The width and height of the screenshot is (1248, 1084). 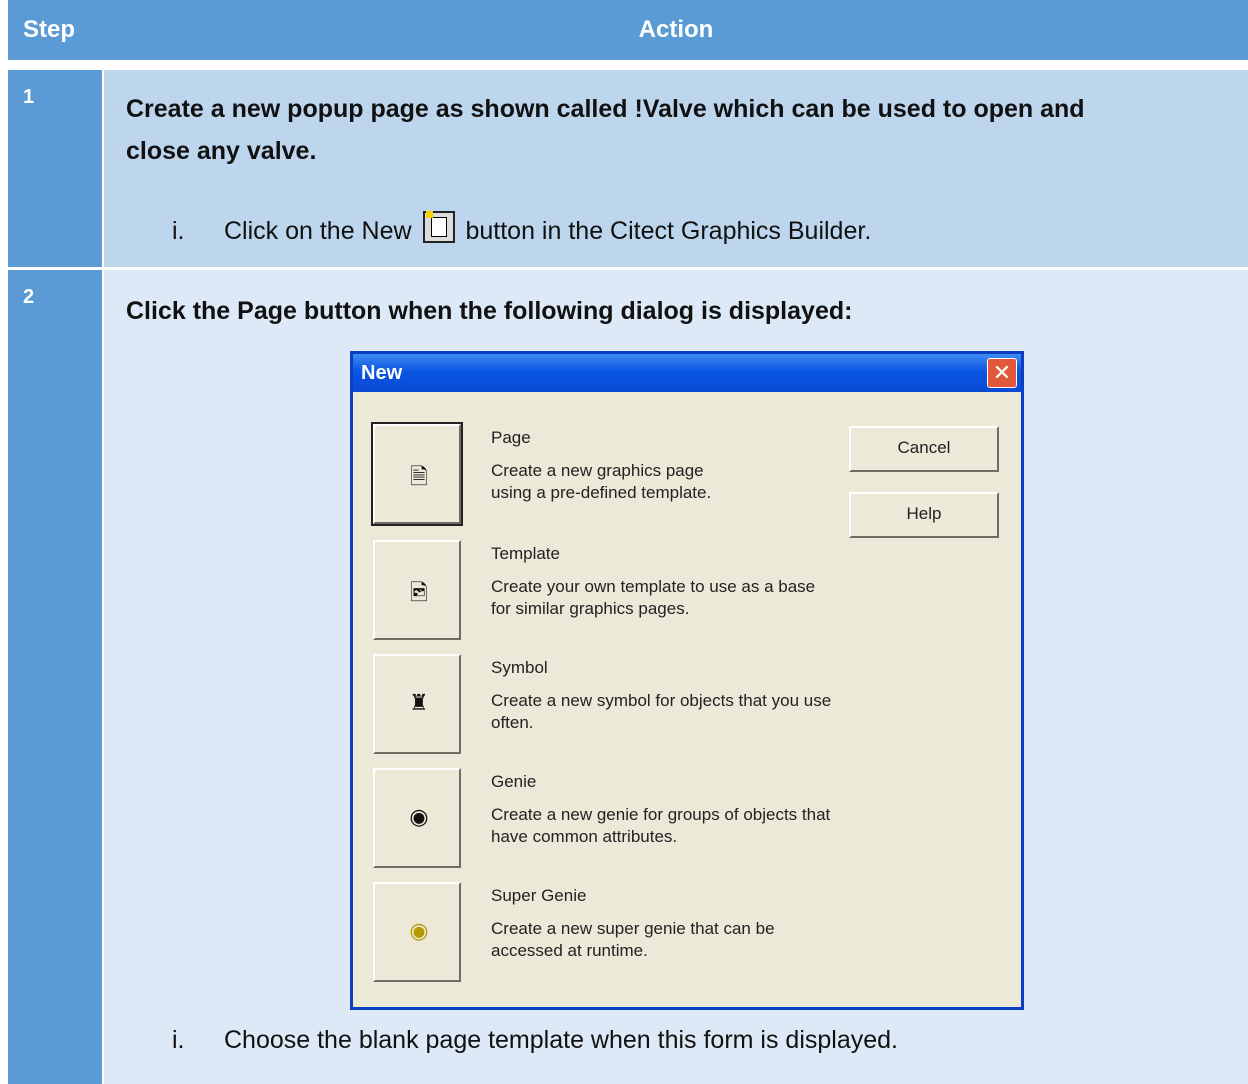 I want to click on item-title-genie: Genie, so click(x=514, y=781).